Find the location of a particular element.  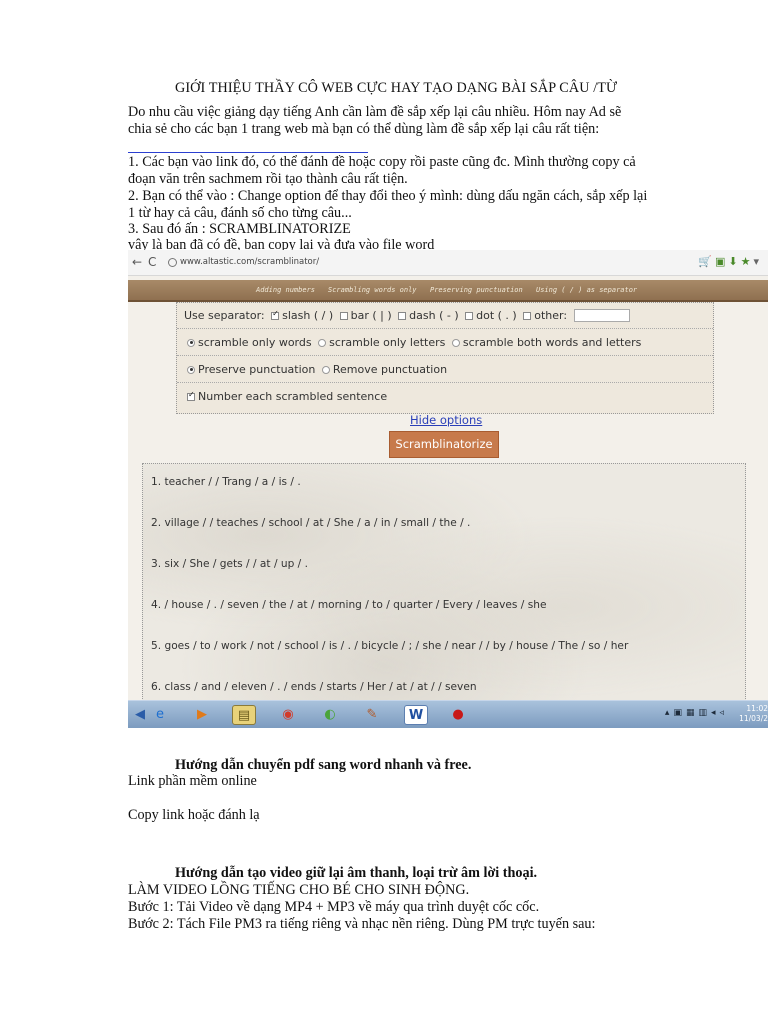

toolbar-extension-icons: 🛒▣⬇★▾ is located at coordinates (730, 261).